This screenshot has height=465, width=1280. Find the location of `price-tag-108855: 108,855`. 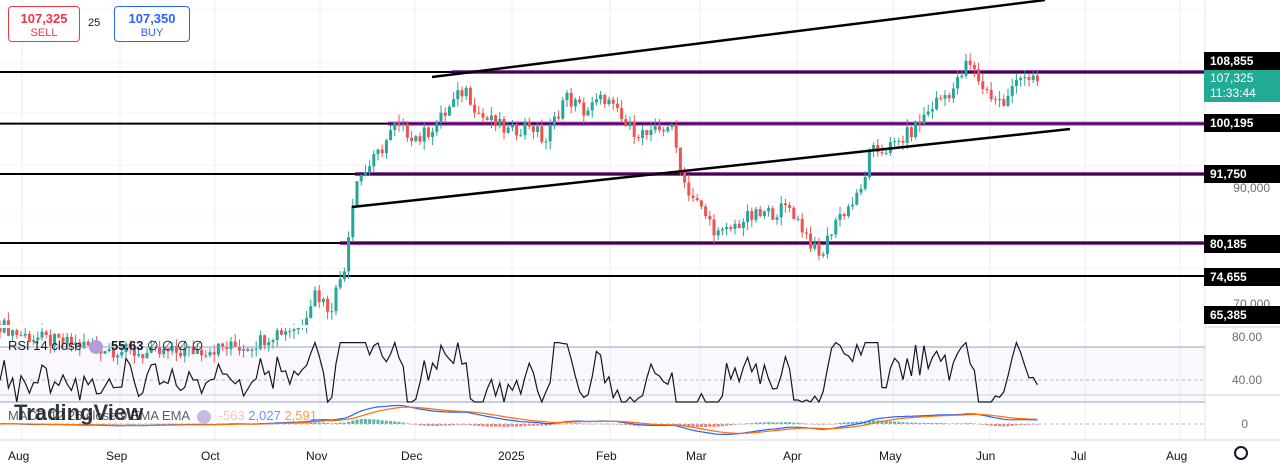

price-tag-108855: 108,855 is located at coordinates (1242, 61).